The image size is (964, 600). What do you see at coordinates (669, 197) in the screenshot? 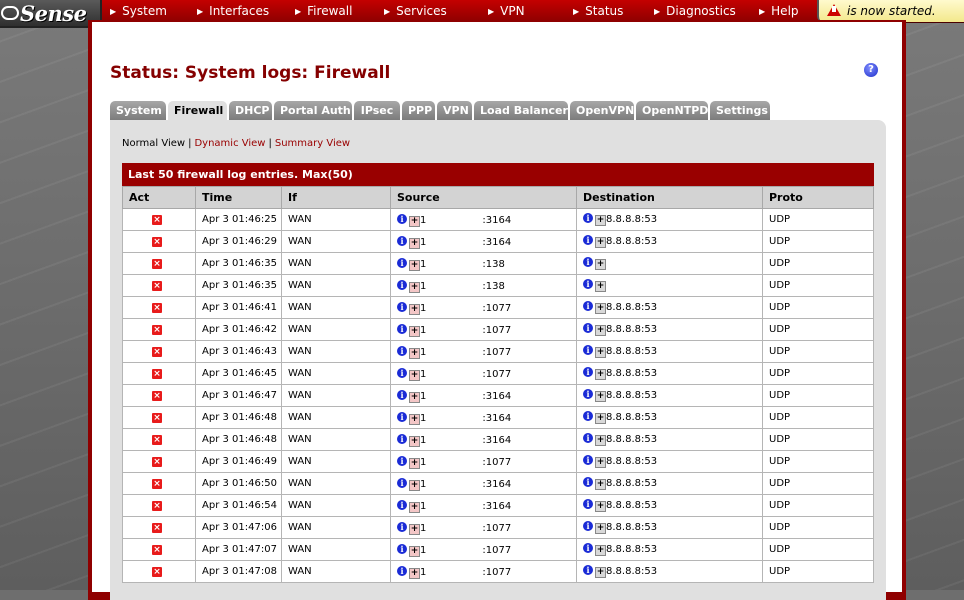
I see `col-destination: Destination` at bounding box center [669, 197].